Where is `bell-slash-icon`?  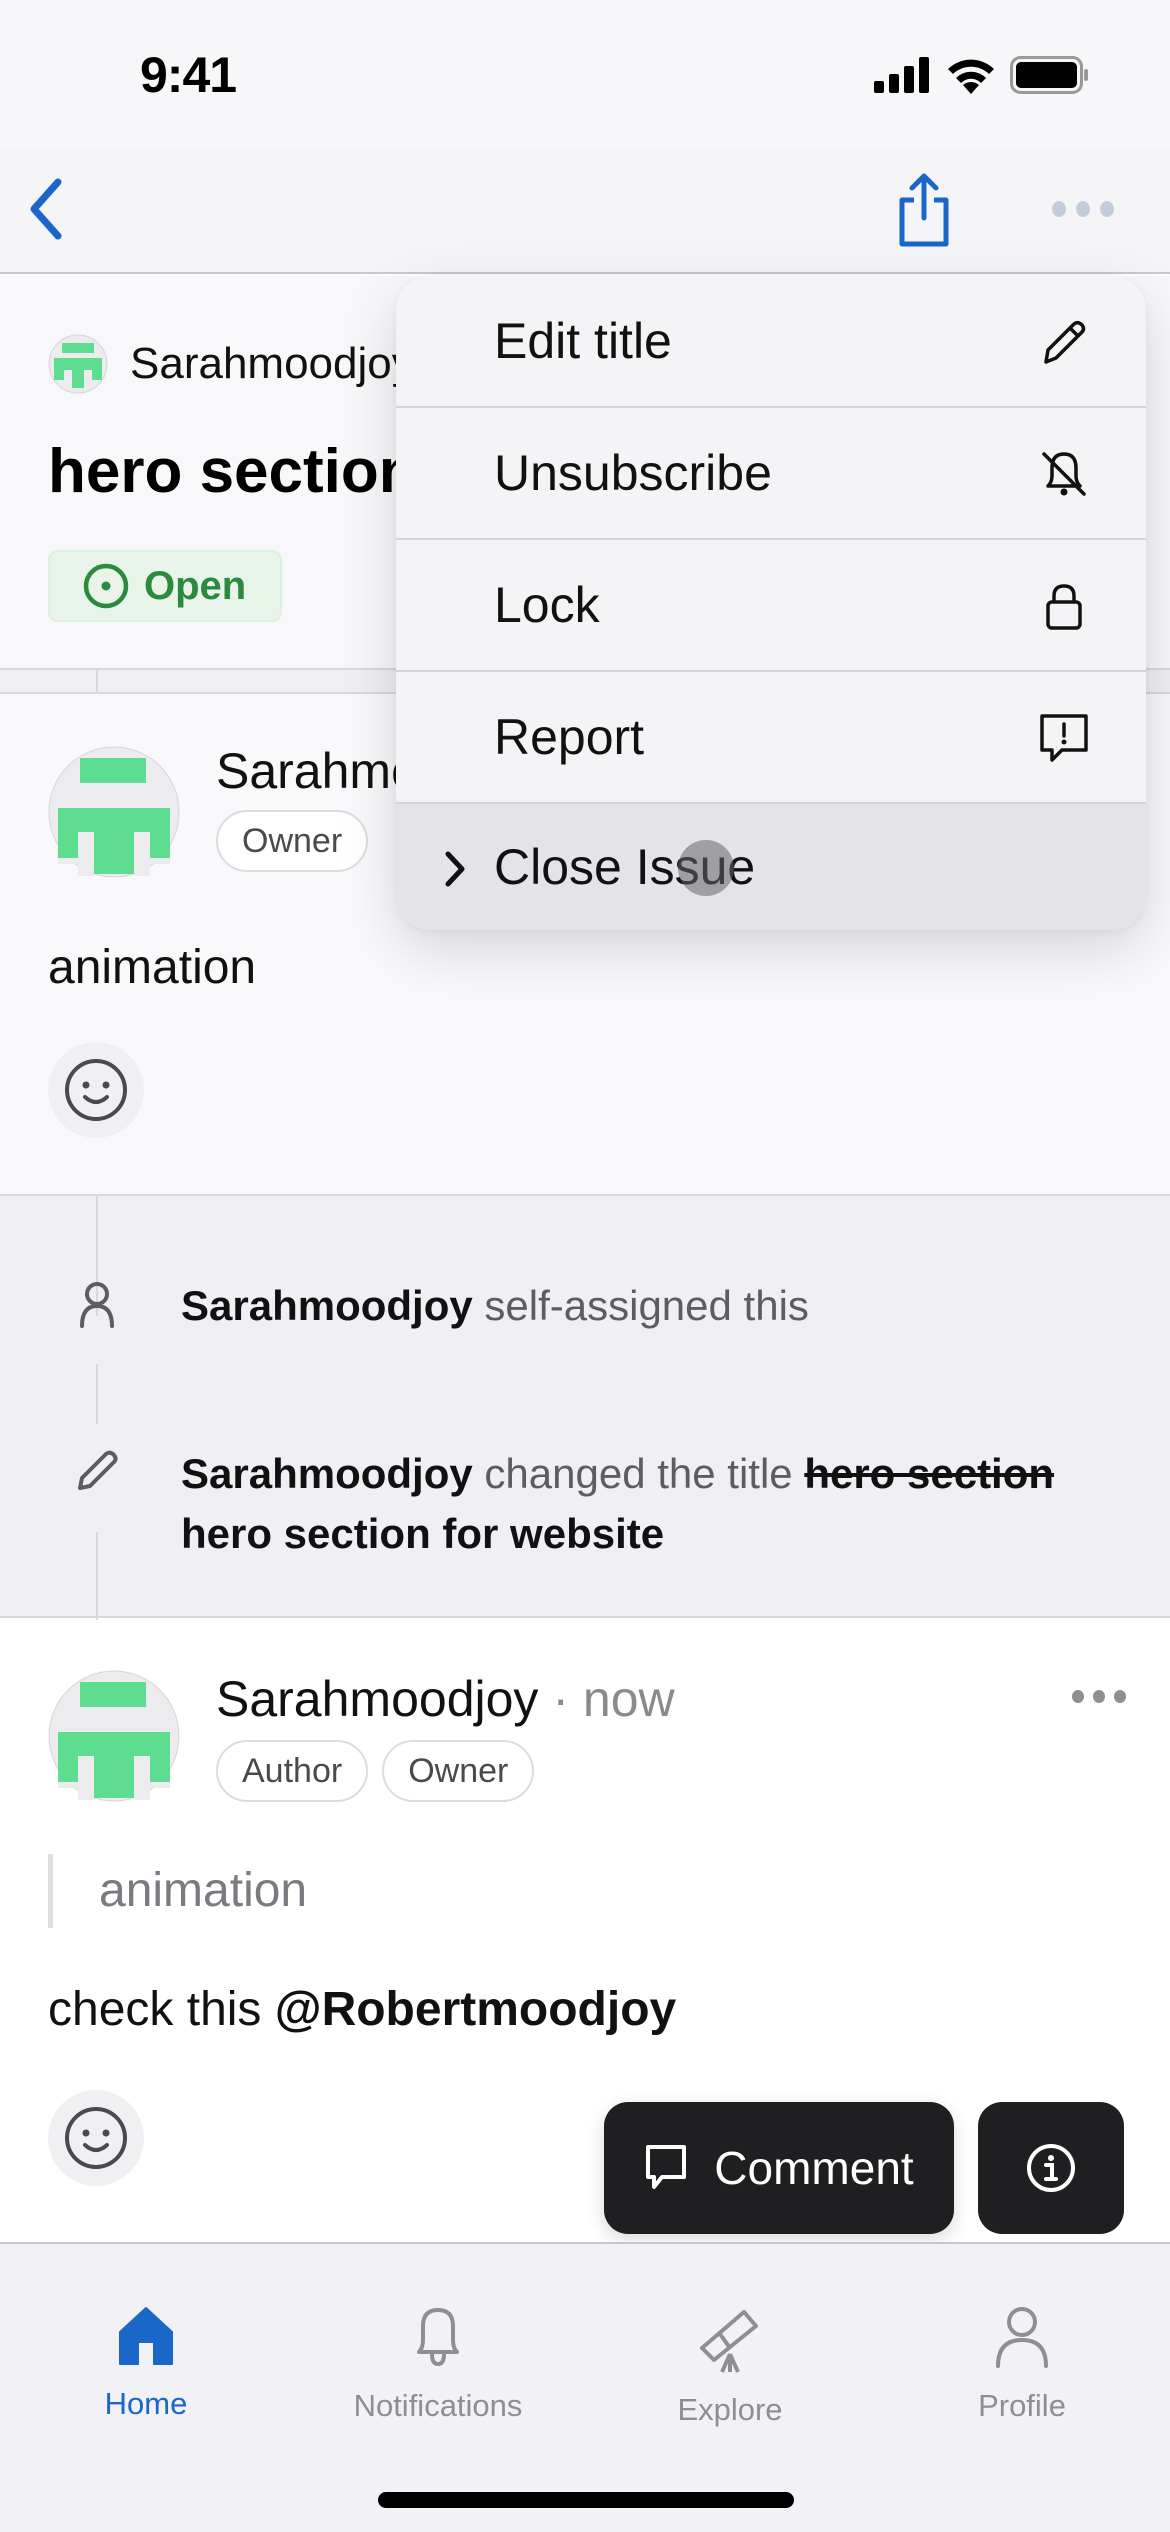
bell-slash-icon is located at coordinates (1064, 474).